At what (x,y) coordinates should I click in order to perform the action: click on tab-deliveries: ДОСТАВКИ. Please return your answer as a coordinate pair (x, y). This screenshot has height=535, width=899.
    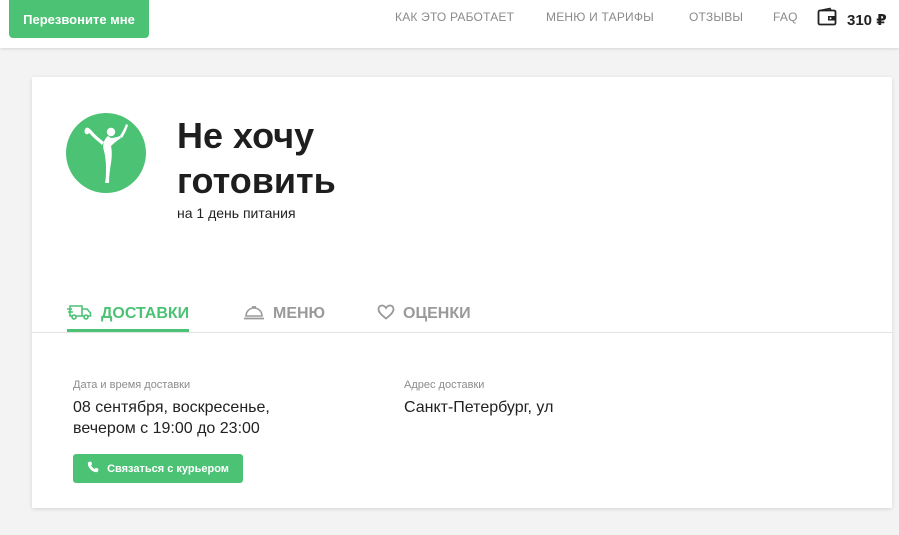
    Looking at the image, I should click on (128, 314).